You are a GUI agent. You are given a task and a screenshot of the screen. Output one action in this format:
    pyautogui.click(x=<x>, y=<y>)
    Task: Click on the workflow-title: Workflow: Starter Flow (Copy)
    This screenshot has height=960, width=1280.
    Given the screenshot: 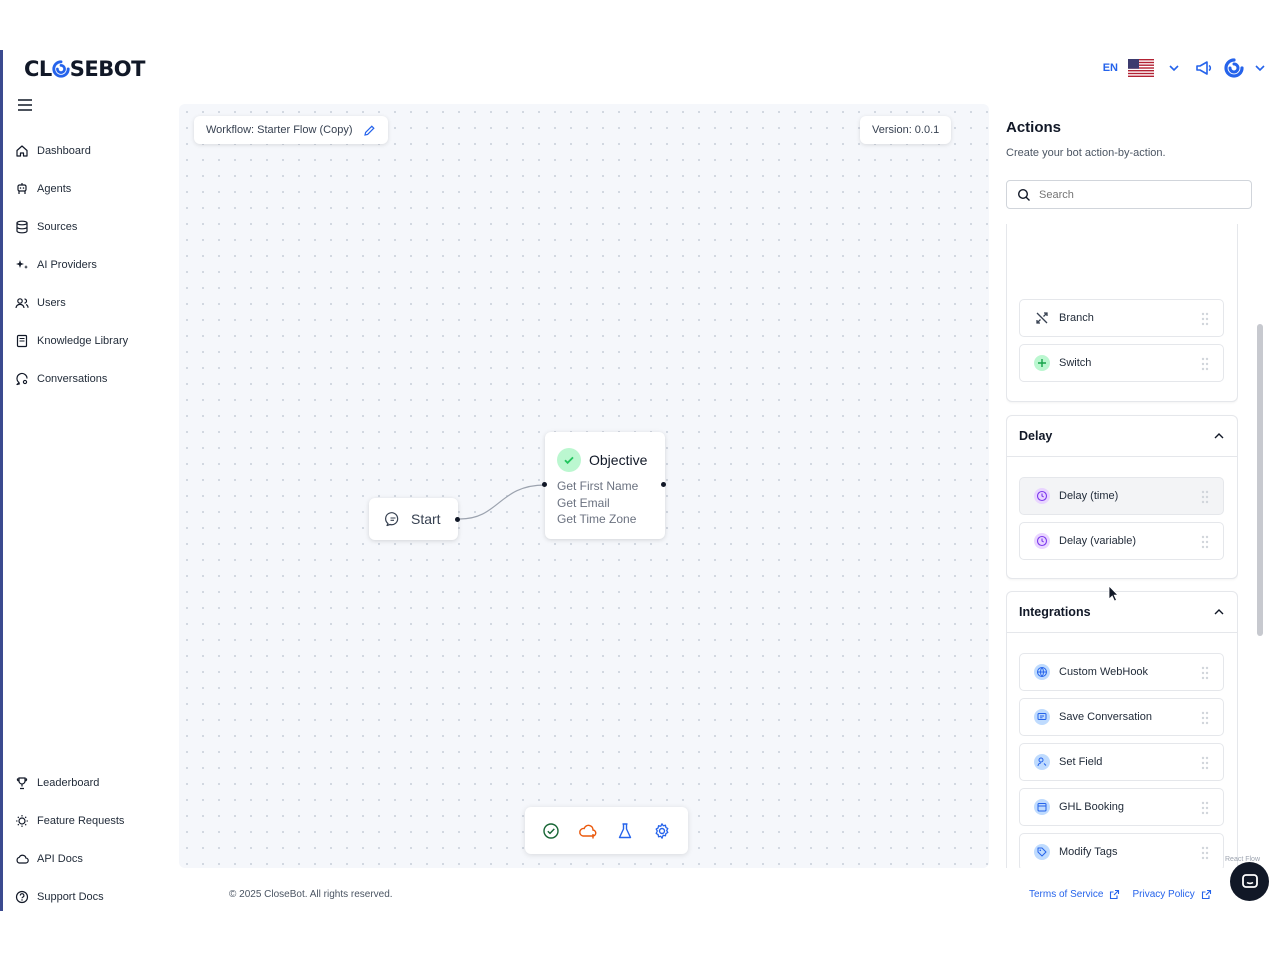 What is the action you would take?
    pyautogui.click(x=291, y=130)
    